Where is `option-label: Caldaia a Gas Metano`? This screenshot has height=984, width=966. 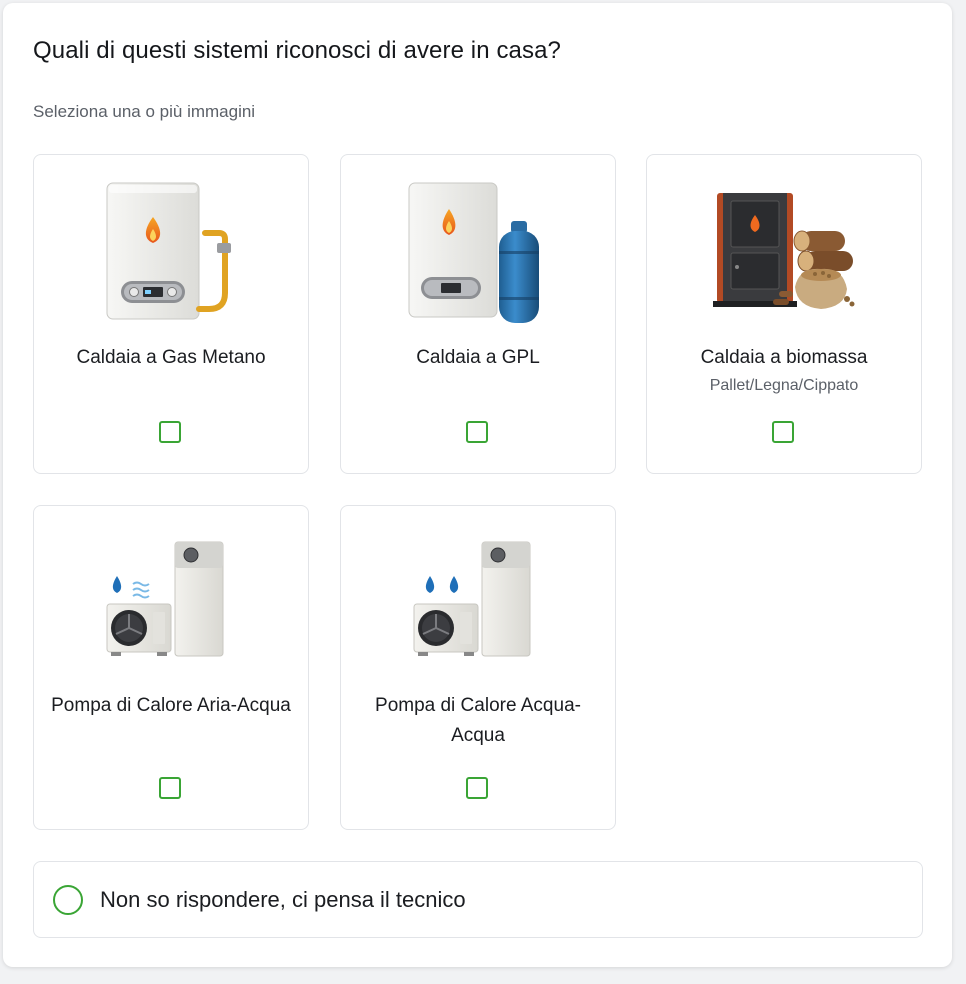 option-label: Caldaia a Gas Metano is located at coordinates (171, 357).